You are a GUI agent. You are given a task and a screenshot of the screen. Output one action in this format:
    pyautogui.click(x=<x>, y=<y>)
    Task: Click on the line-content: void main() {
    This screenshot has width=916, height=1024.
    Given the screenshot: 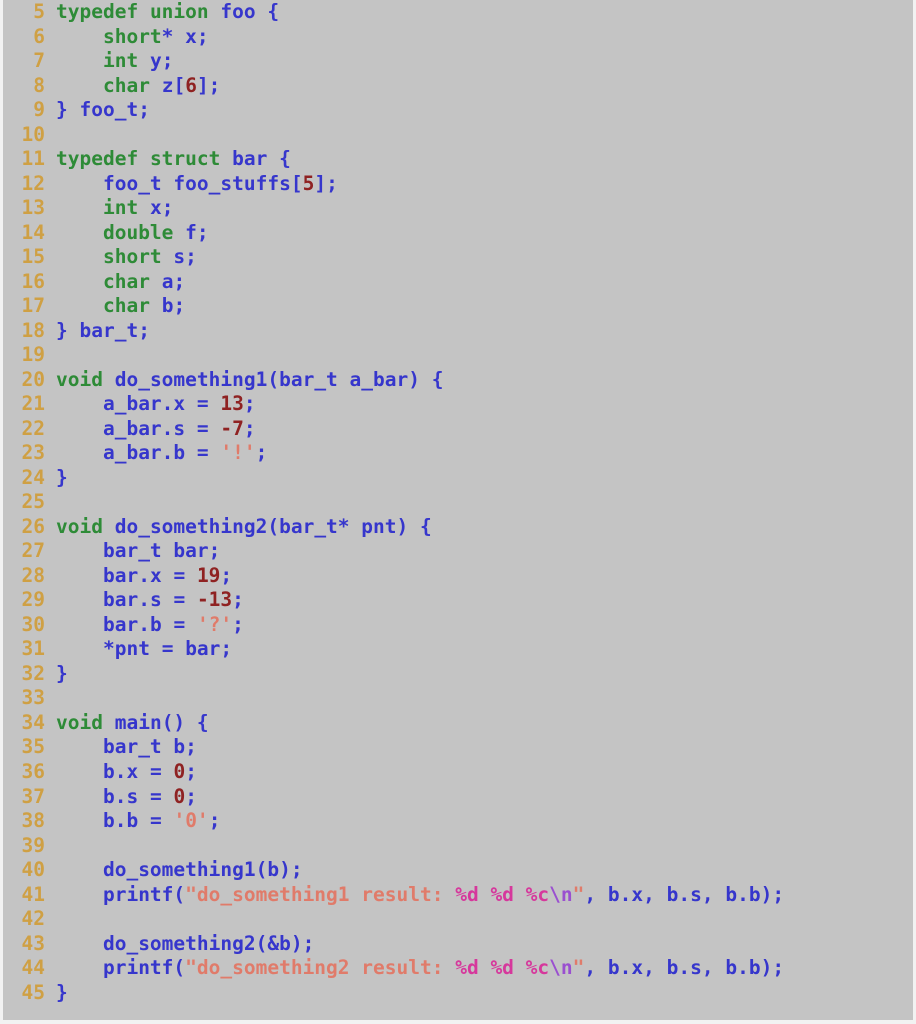 What is the action you would take?
    pyautogui.click(x=127, y=723)
    